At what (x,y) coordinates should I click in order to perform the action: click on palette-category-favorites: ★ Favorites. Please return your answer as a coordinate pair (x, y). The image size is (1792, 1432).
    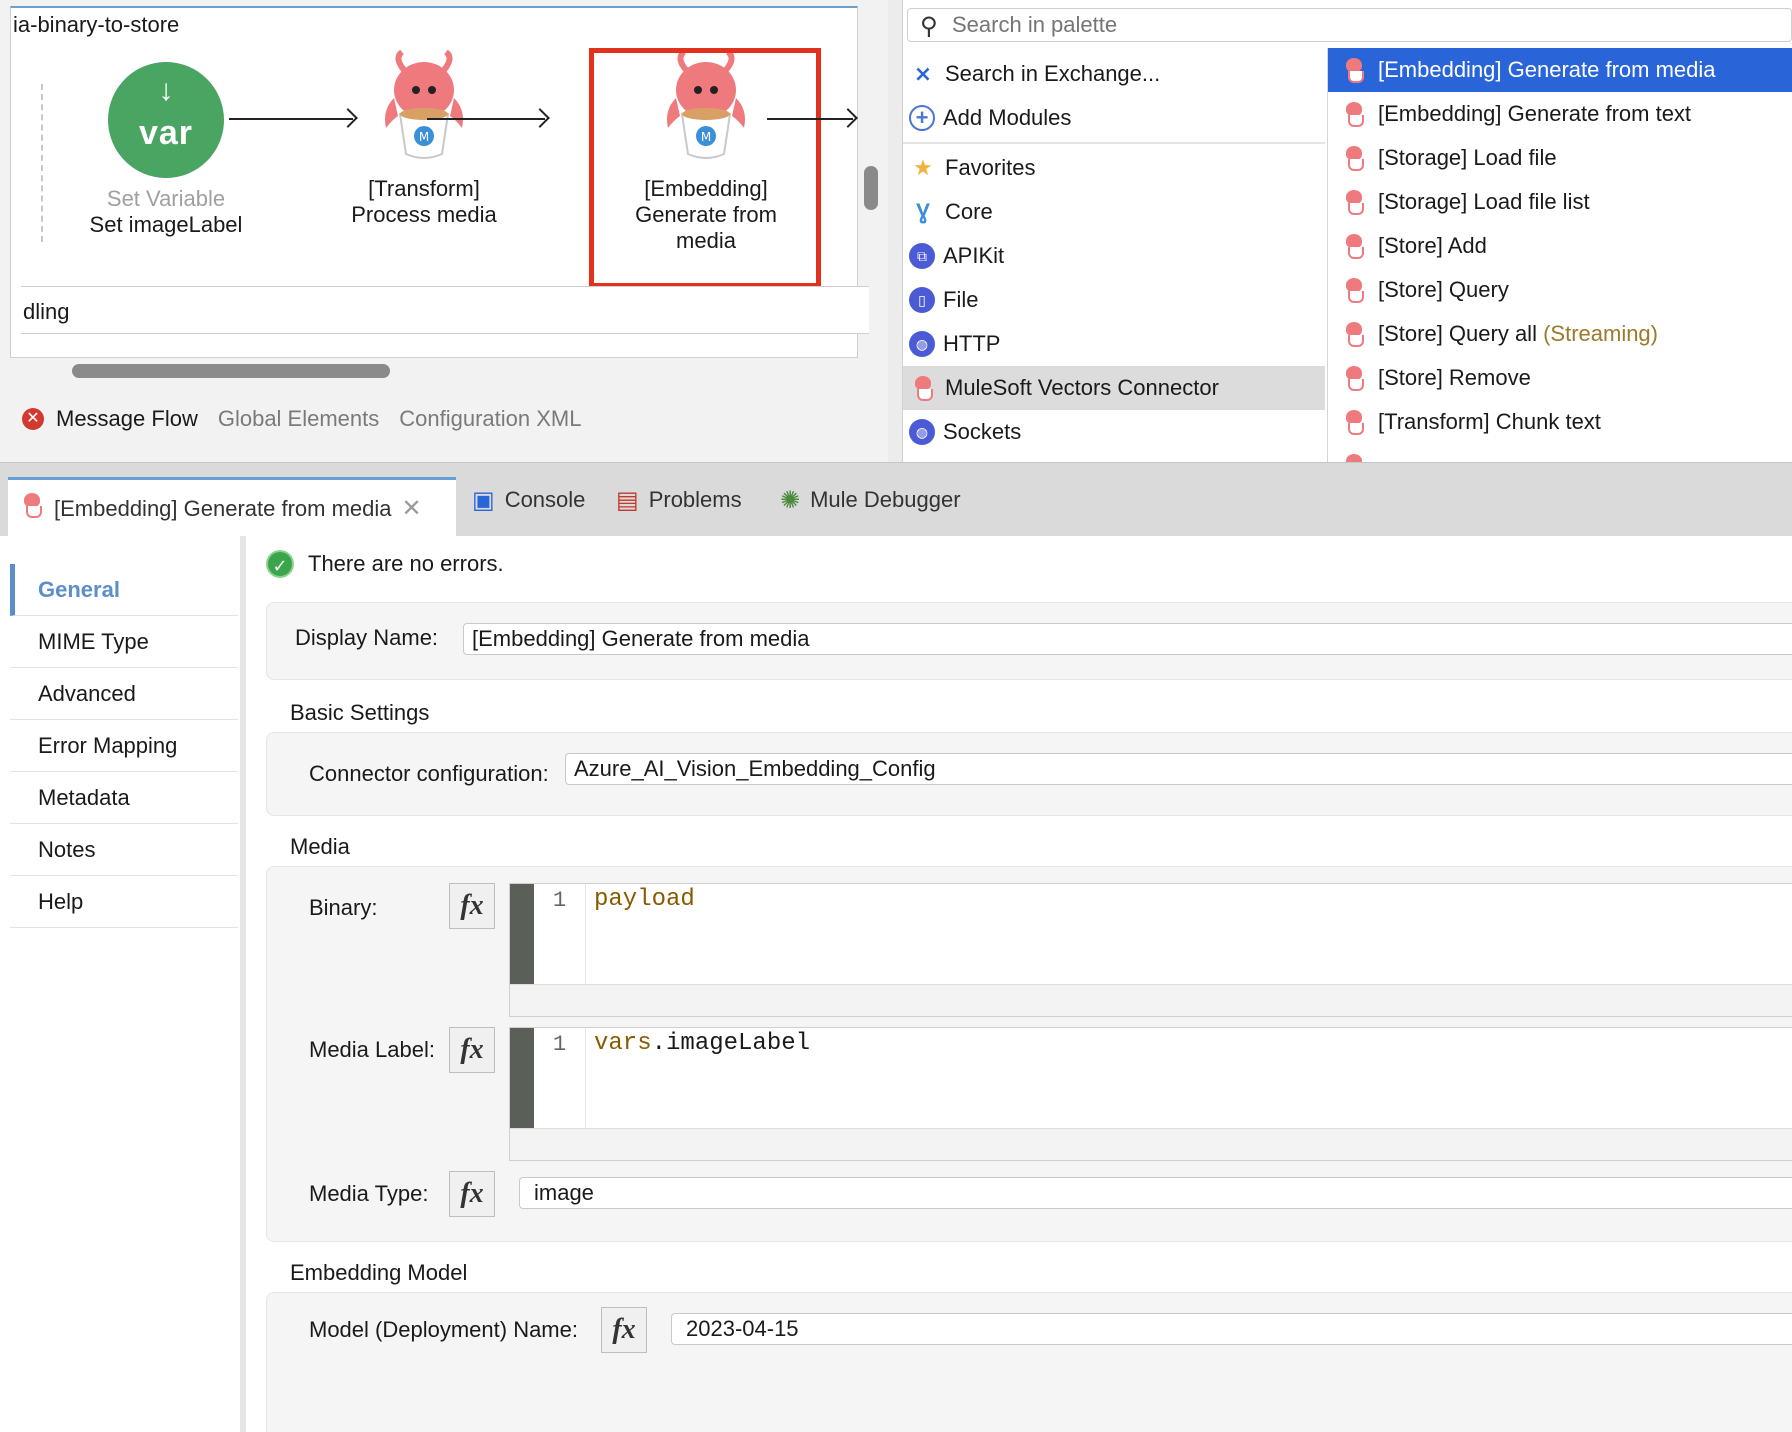
    Looking at the image, I should click on (1114, 168).